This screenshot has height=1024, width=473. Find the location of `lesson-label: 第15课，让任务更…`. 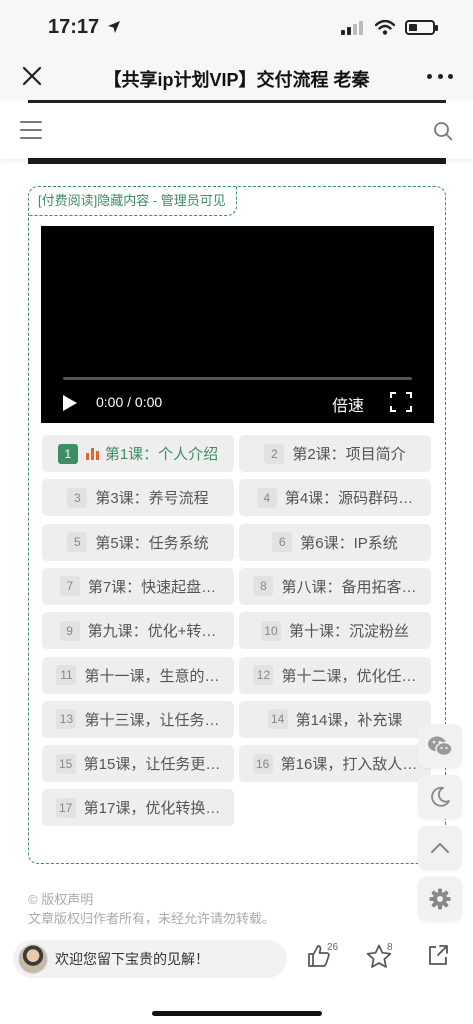

lesson-label: 第15课，让任务更… is located at coordinates (152, 765).